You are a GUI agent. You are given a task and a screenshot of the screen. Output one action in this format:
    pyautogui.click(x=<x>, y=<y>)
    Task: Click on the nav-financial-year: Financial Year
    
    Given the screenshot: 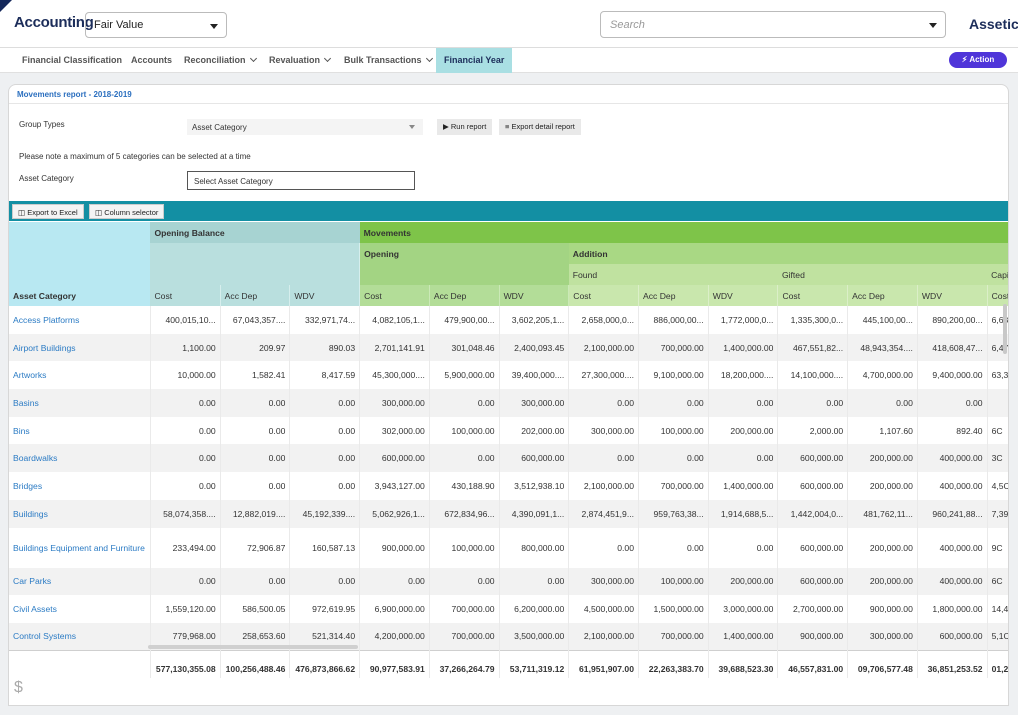 What is the action you would take?
    pyautogui.click(x=474, y=60)
    